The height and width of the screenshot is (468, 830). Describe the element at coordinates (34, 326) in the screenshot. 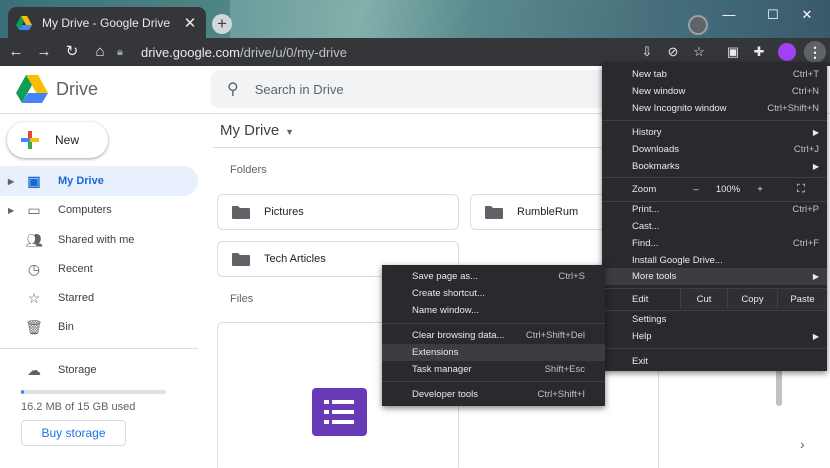

I see `bin-icon: 🗑︎` at that location.